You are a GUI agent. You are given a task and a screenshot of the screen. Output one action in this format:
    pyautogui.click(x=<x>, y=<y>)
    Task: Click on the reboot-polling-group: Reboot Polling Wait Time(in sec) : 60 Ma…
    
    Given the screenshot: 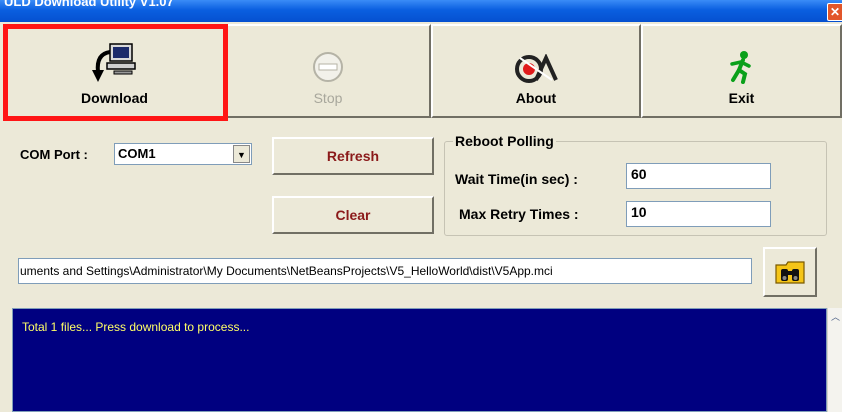 What is the action you would take?
    pyautogui.click(x=635, y=184)
    